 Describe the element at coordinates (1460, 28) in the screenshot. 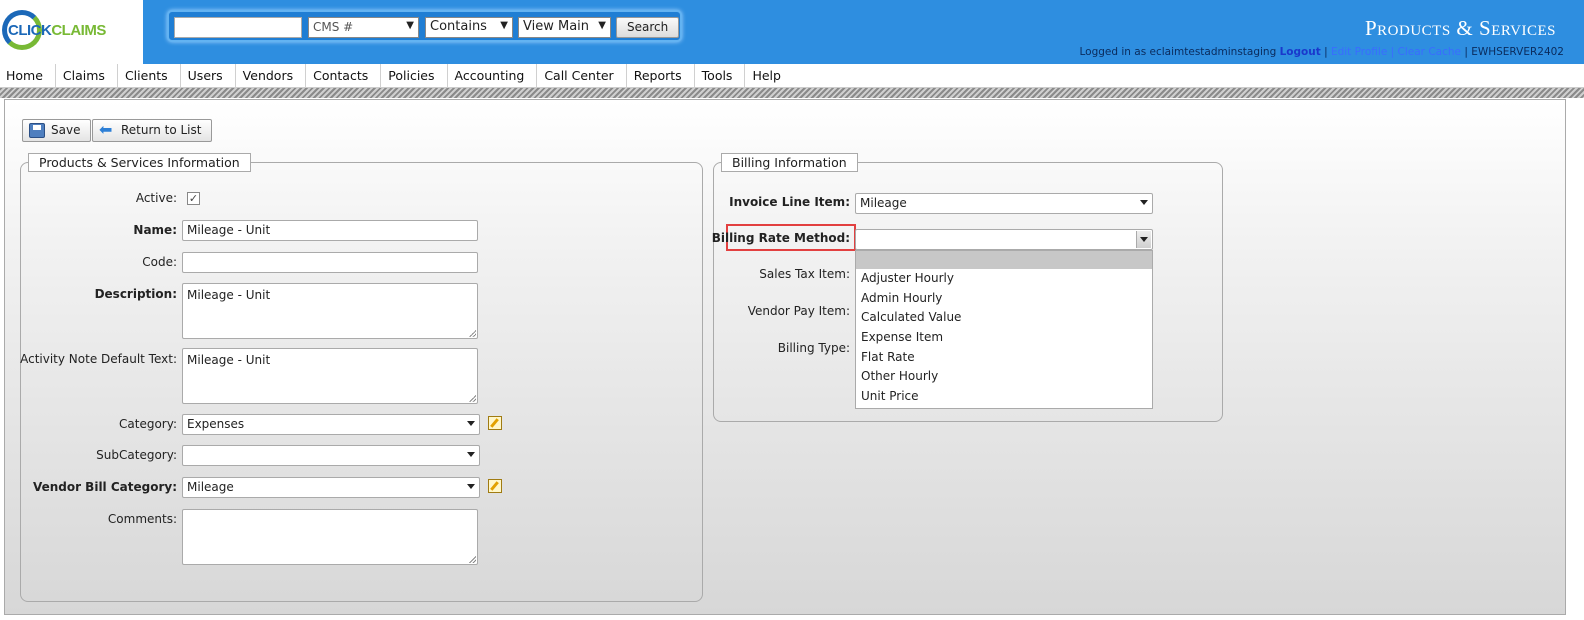

I see `page-title: Products & Services` at that location.